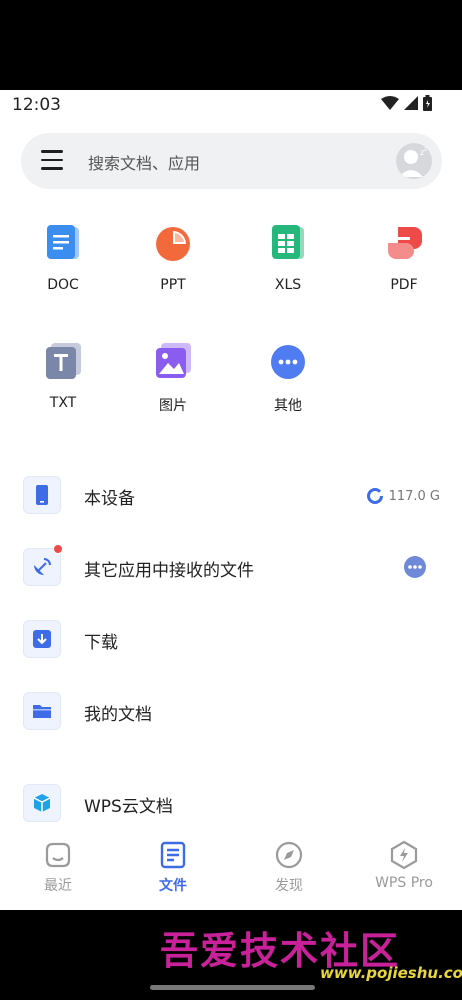 The height and width of the screenshot is (1000, 462). I want to click on watermark-url: www.pojieshu.com, so click(391, 973).